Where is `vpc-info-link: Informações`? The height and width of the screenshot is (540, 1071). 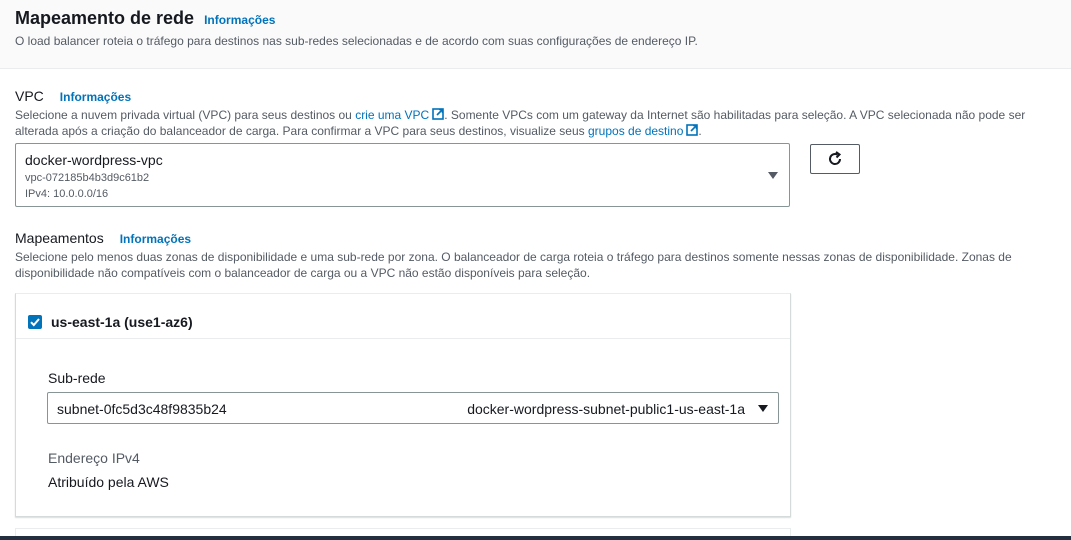
vpc-info-link: Informações is located at coordinates (95, 97).